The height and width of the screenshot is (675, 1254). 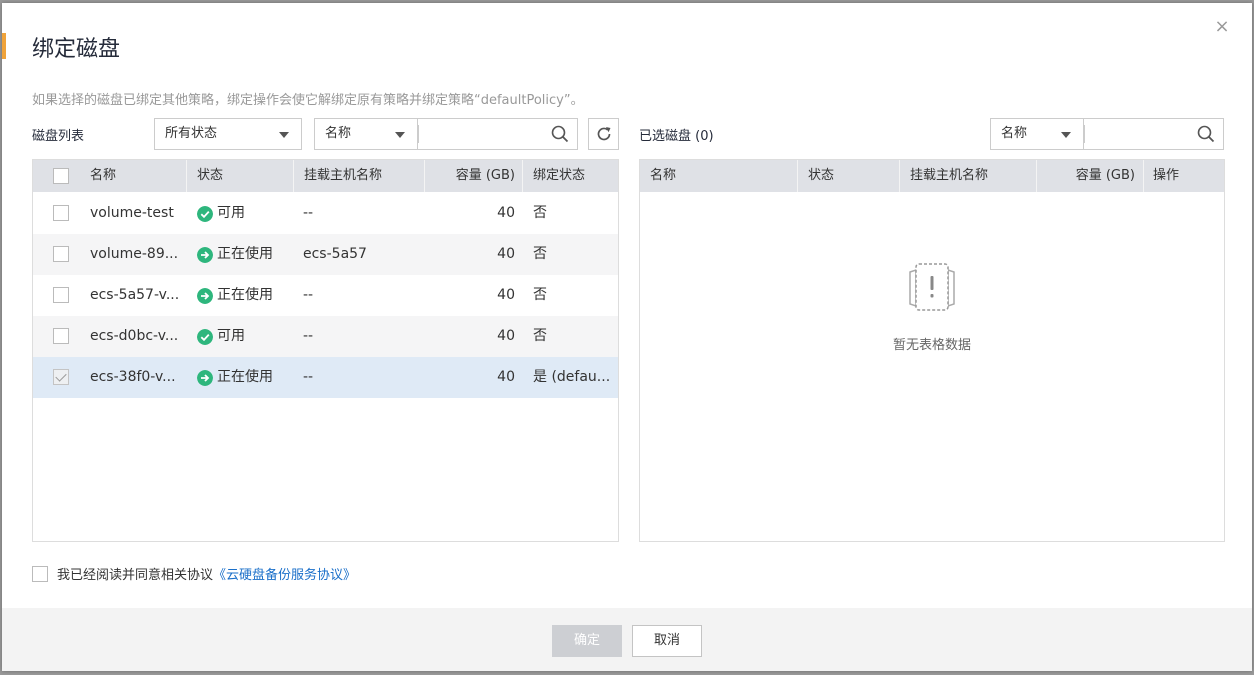 I want to click on confirm-button: 确定, so click(x=587, y=641).